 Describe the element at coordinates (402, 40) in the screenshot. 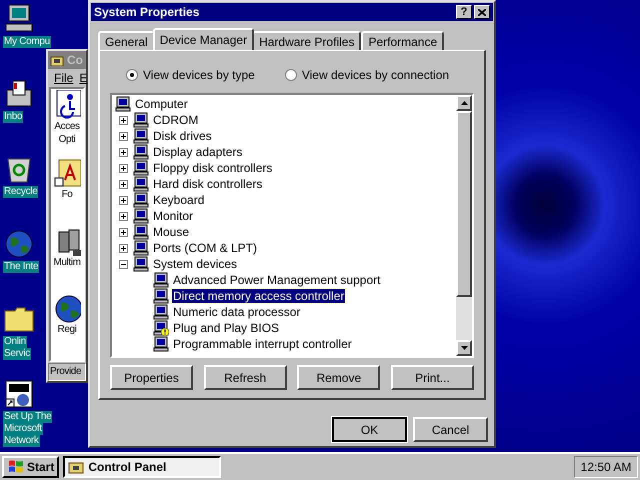

I see `tab: Performance` at that location.